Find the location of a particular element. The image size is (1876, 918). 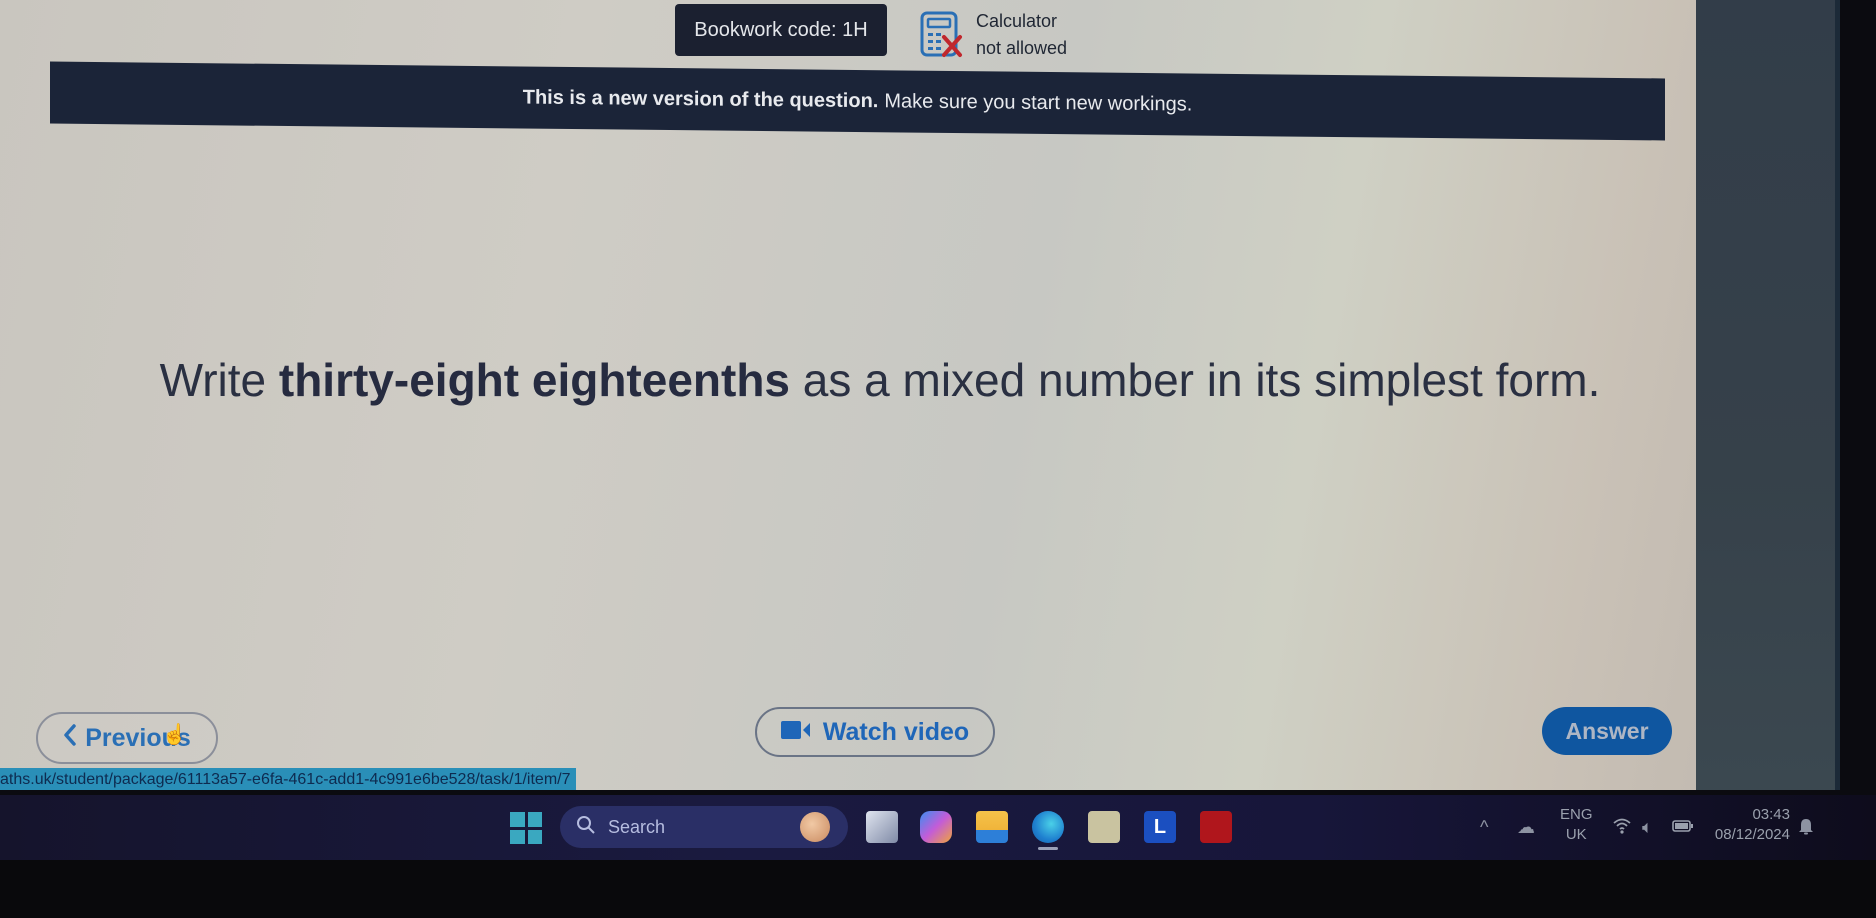

question-bold: thirty-eight eighteenths is located at coordinates (534, 380).